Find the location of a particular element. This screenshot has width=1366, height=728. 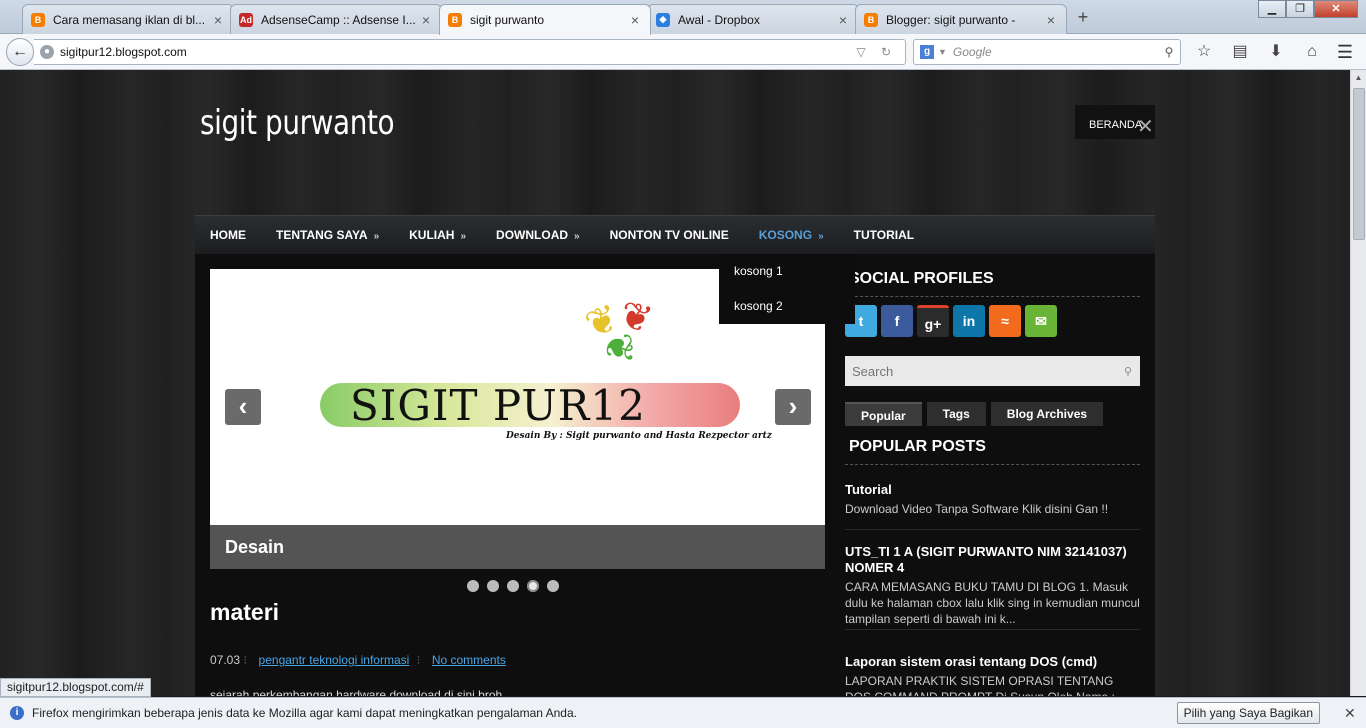

post-comments-link: No comments is located at coordinates (469, 660).